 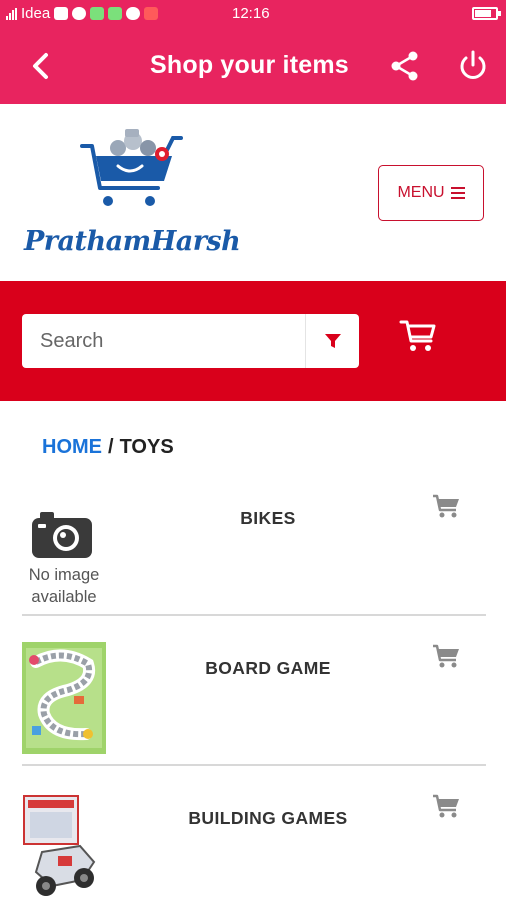 I want to click on category-name: BIKES, so click(x=268, y=518).